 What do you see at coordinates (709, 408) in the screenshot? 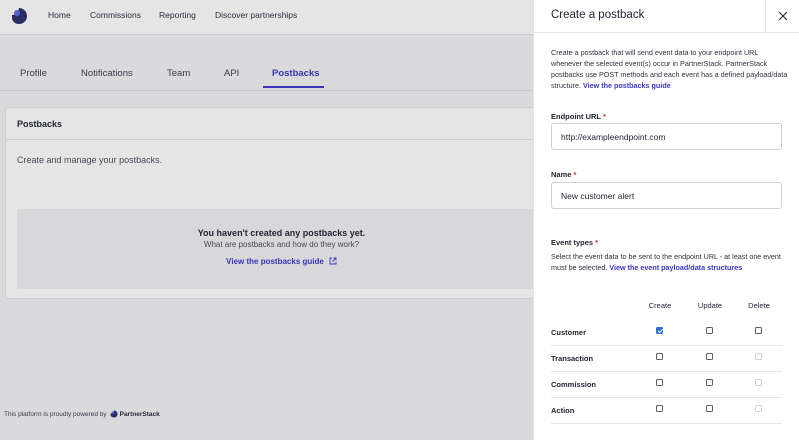
I see `action-update-checkbox` at bounding box center [709, 408].